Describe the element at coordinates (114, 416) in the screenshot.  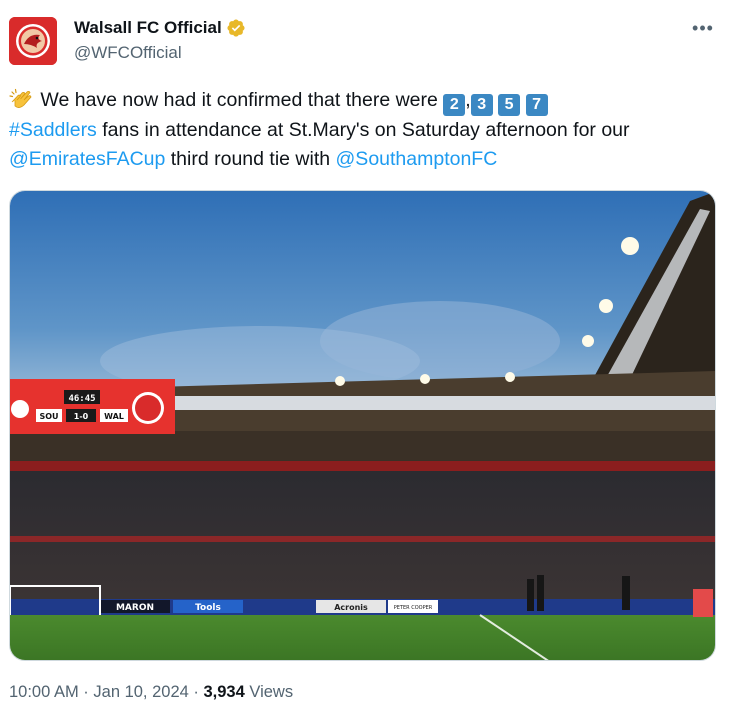
I see `scoreboard-away: WAL` at that location.